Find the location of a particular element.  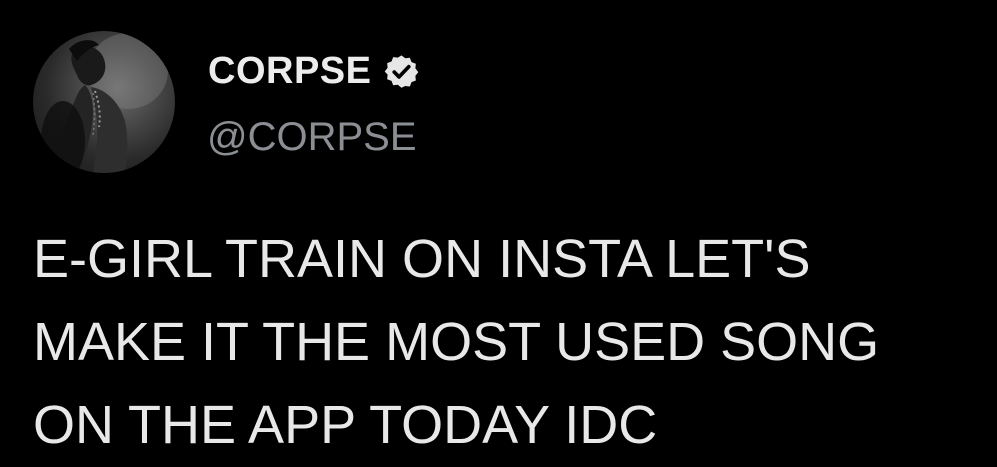

username-handle: @CORPSE is located at coordinates (312, 137).